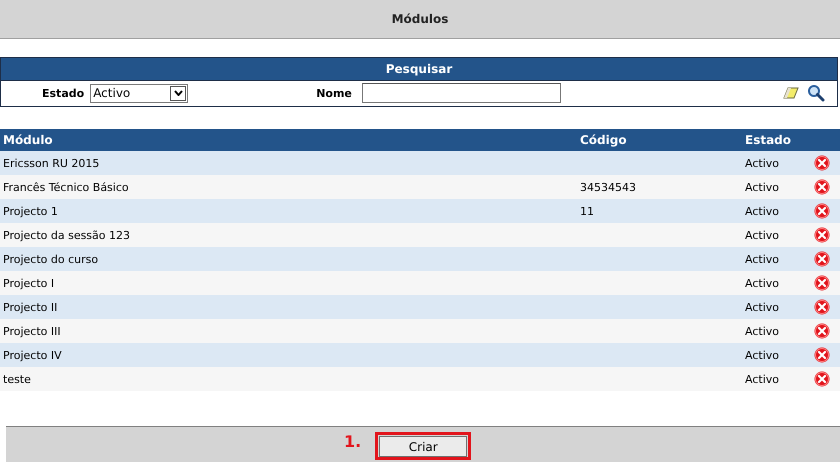  Describe the element at coordinates (288, 140) in the screenshot. I see `column-header: Módulo` at that location.